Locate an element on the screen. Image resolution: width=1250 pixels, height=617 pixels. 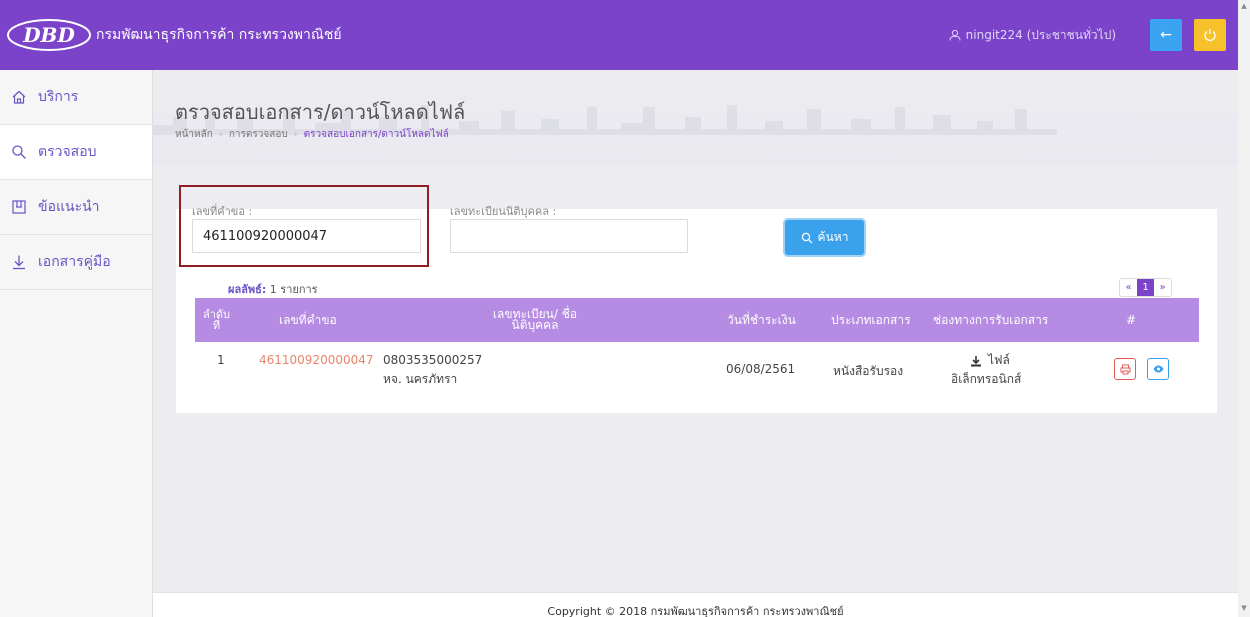
user-account: ningit224 (ประชาชนทั่วไป) is located at coordinates (1032, 35).